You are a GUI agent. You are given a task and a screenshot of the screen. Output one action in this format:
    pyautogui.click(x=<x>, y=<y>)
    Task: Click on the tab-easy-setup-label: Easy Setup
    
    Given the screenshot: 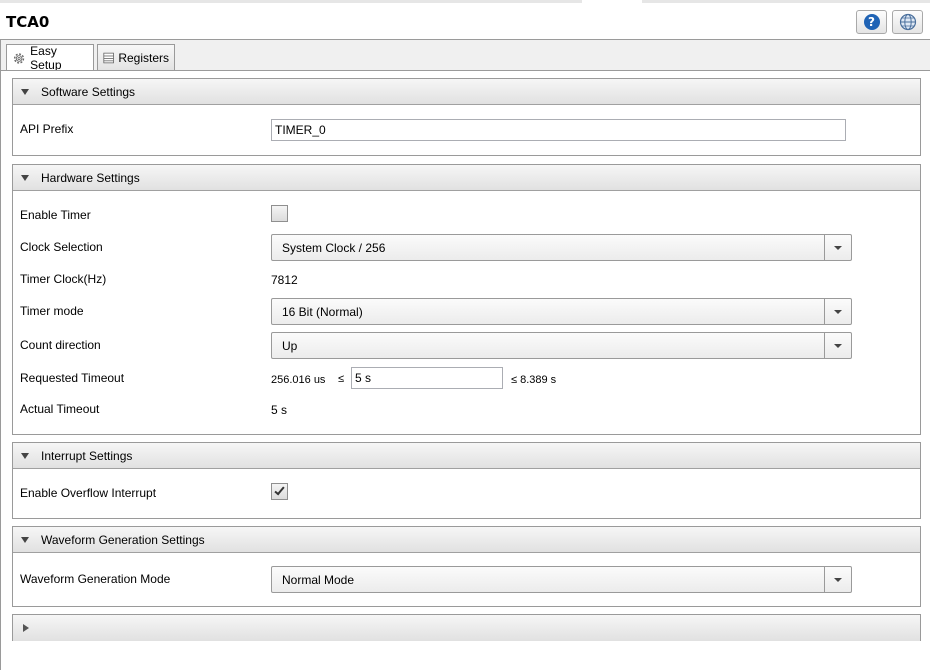 What is the action you would take?
    pyautogui.click(x=46, y=58)
    